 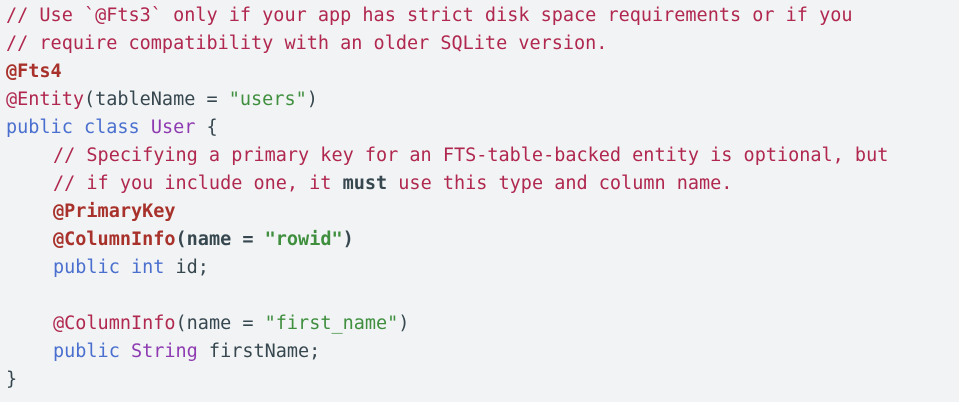 I want to click on comment-emphasis: must, so click(x=365, y=183).